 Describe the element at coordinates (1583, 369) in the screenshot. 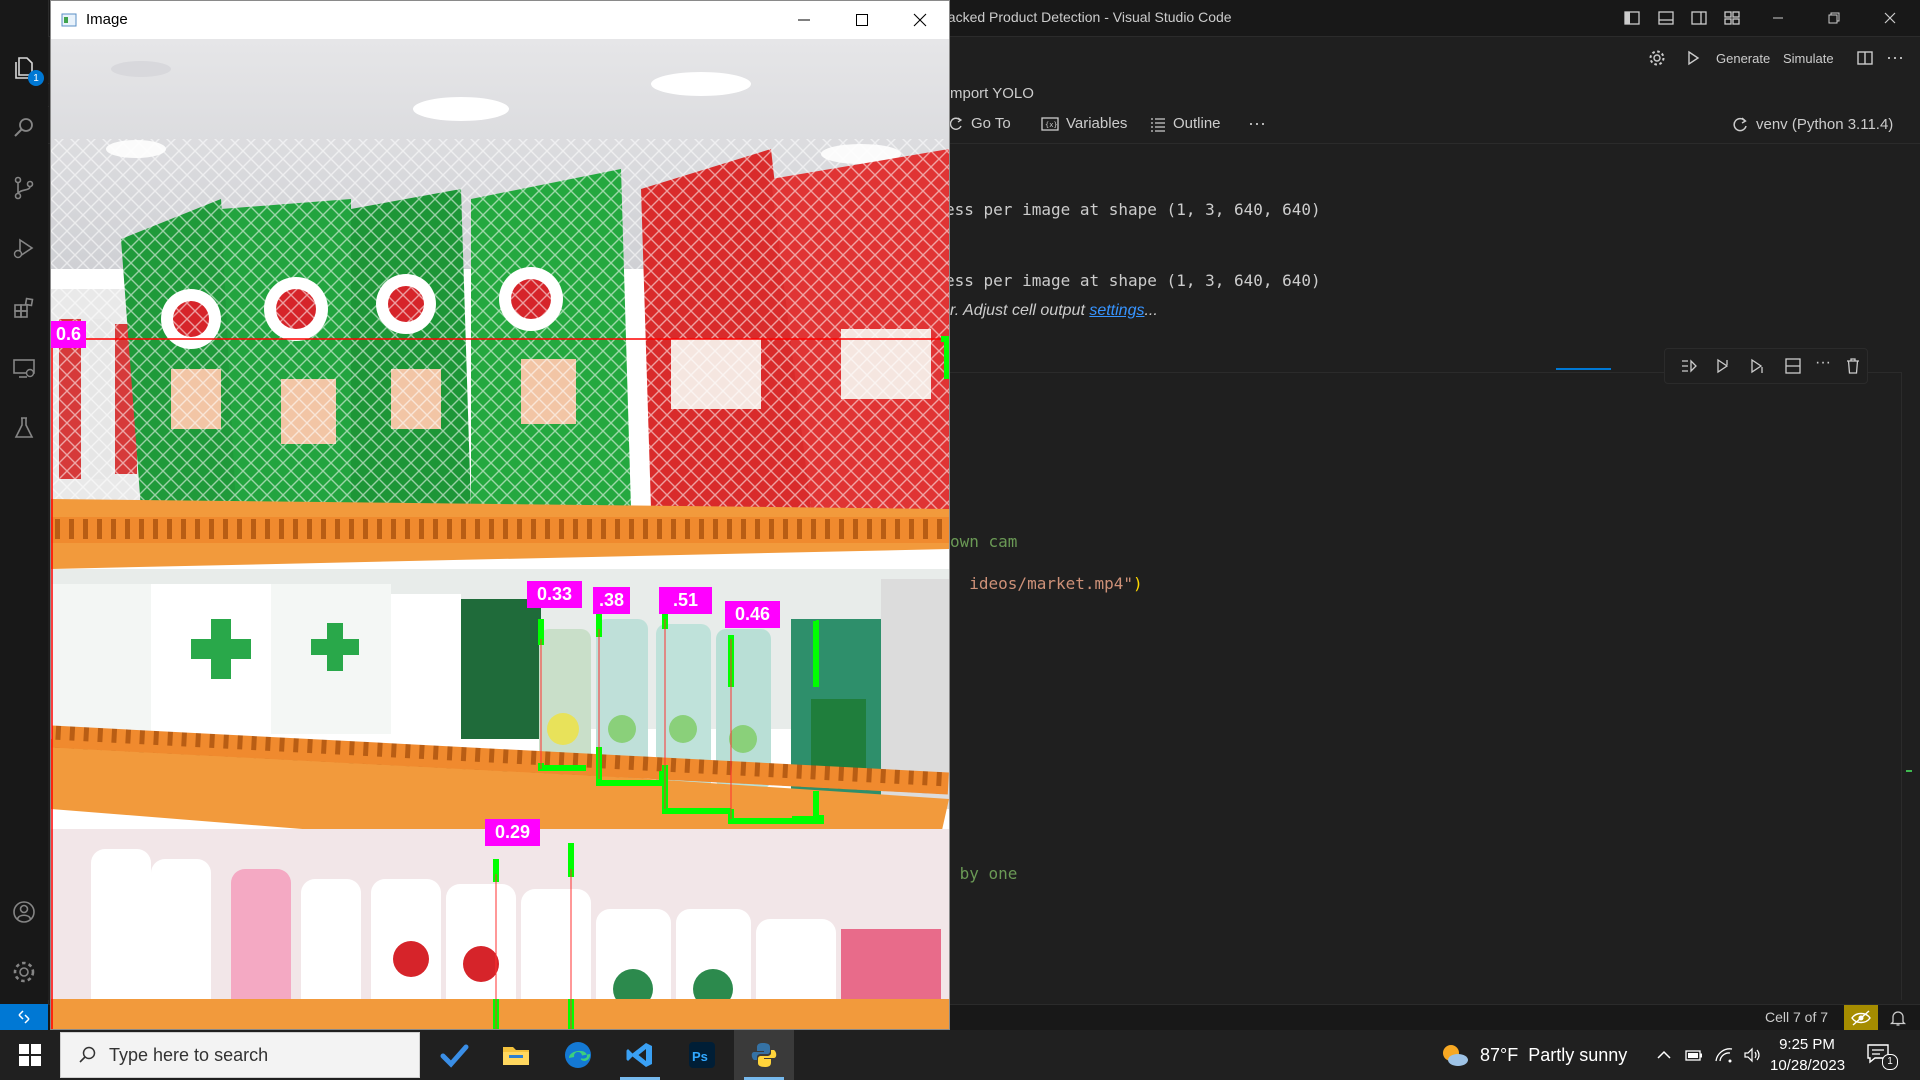

I see `cell-focus-indicator` at that location.